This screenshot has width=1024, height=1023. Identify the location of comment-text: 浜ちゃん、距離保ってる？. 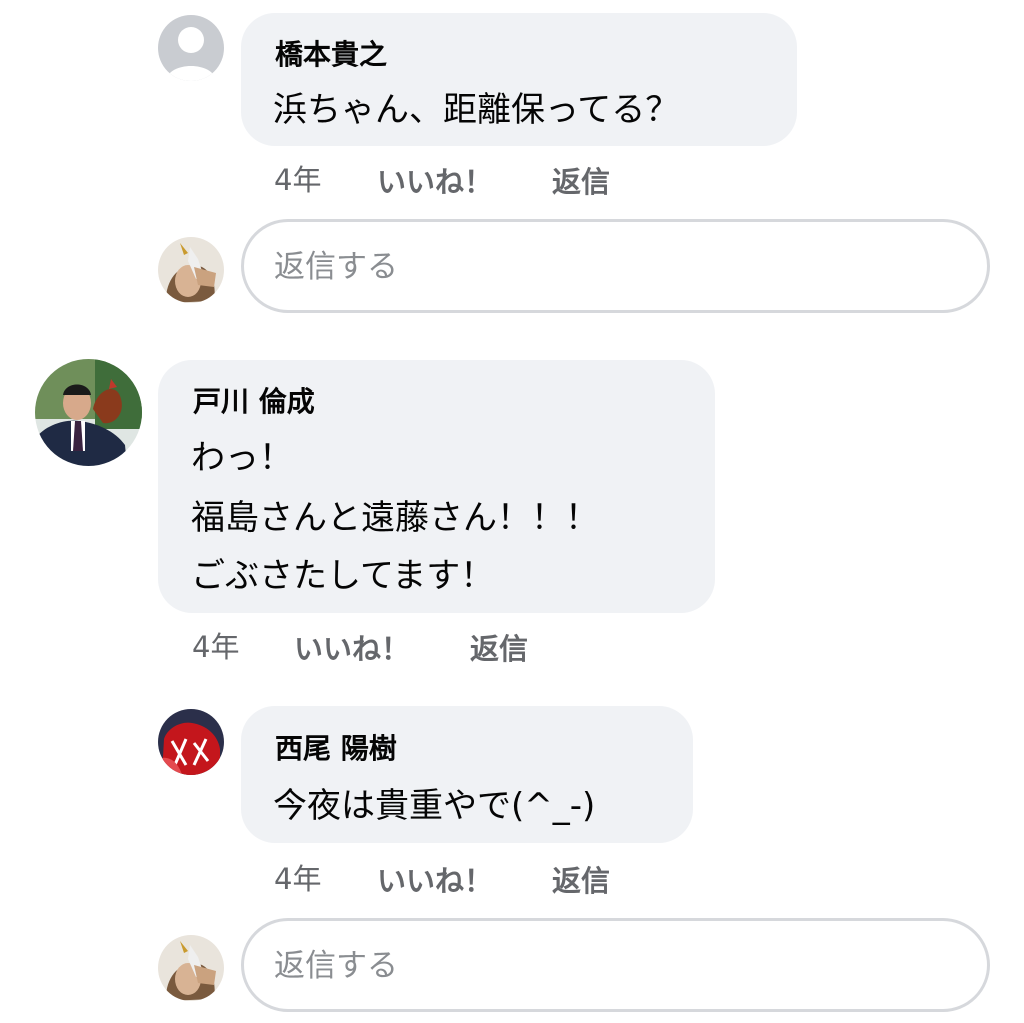
(476, 110).